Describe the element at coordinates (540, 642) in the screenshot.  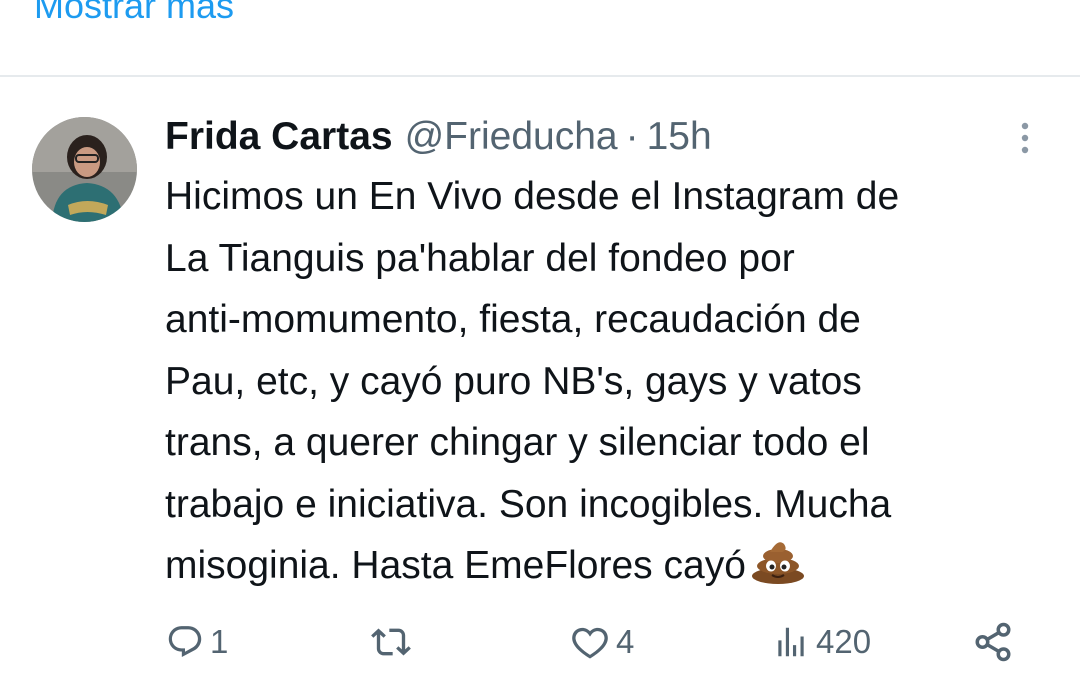
I see `action-bar: 1 4 420` at that location.